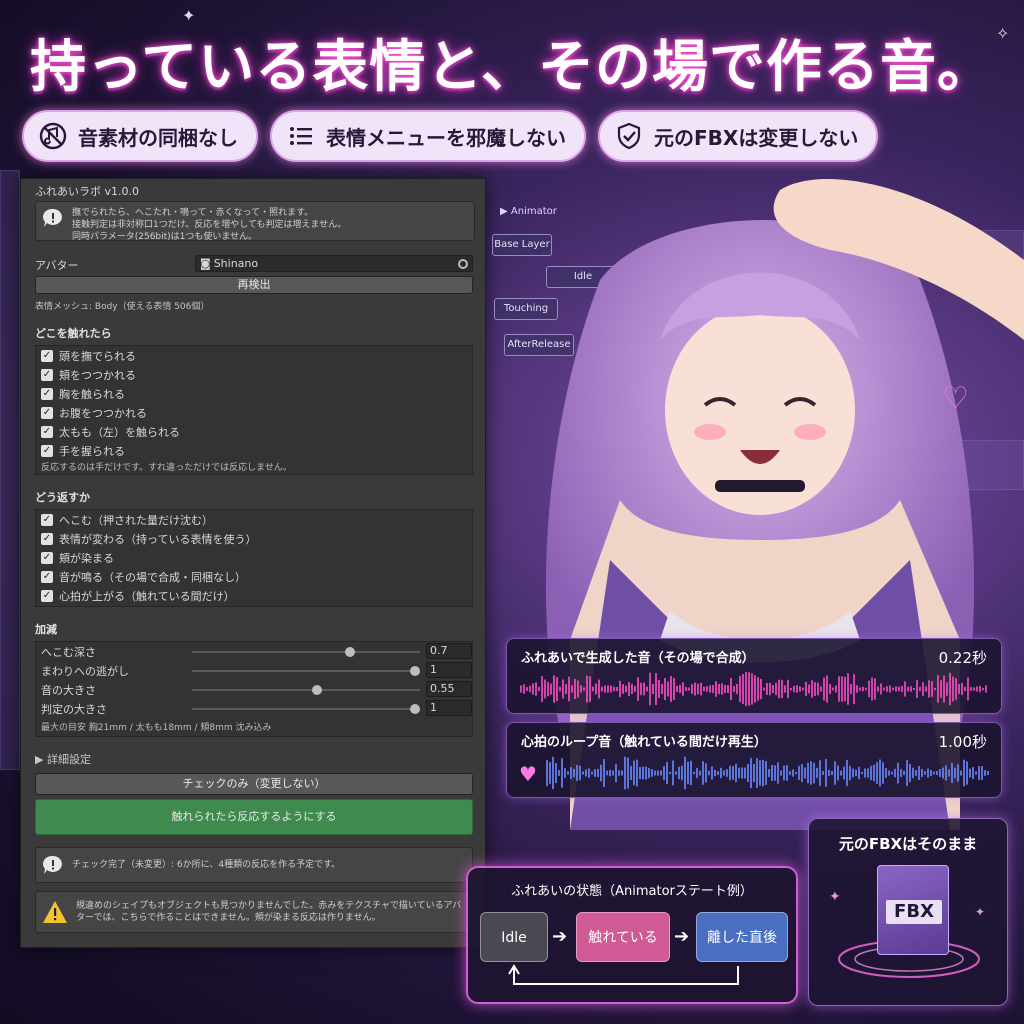  I want to click on slider-label: まわりへの逃がし, so click(85, 671).